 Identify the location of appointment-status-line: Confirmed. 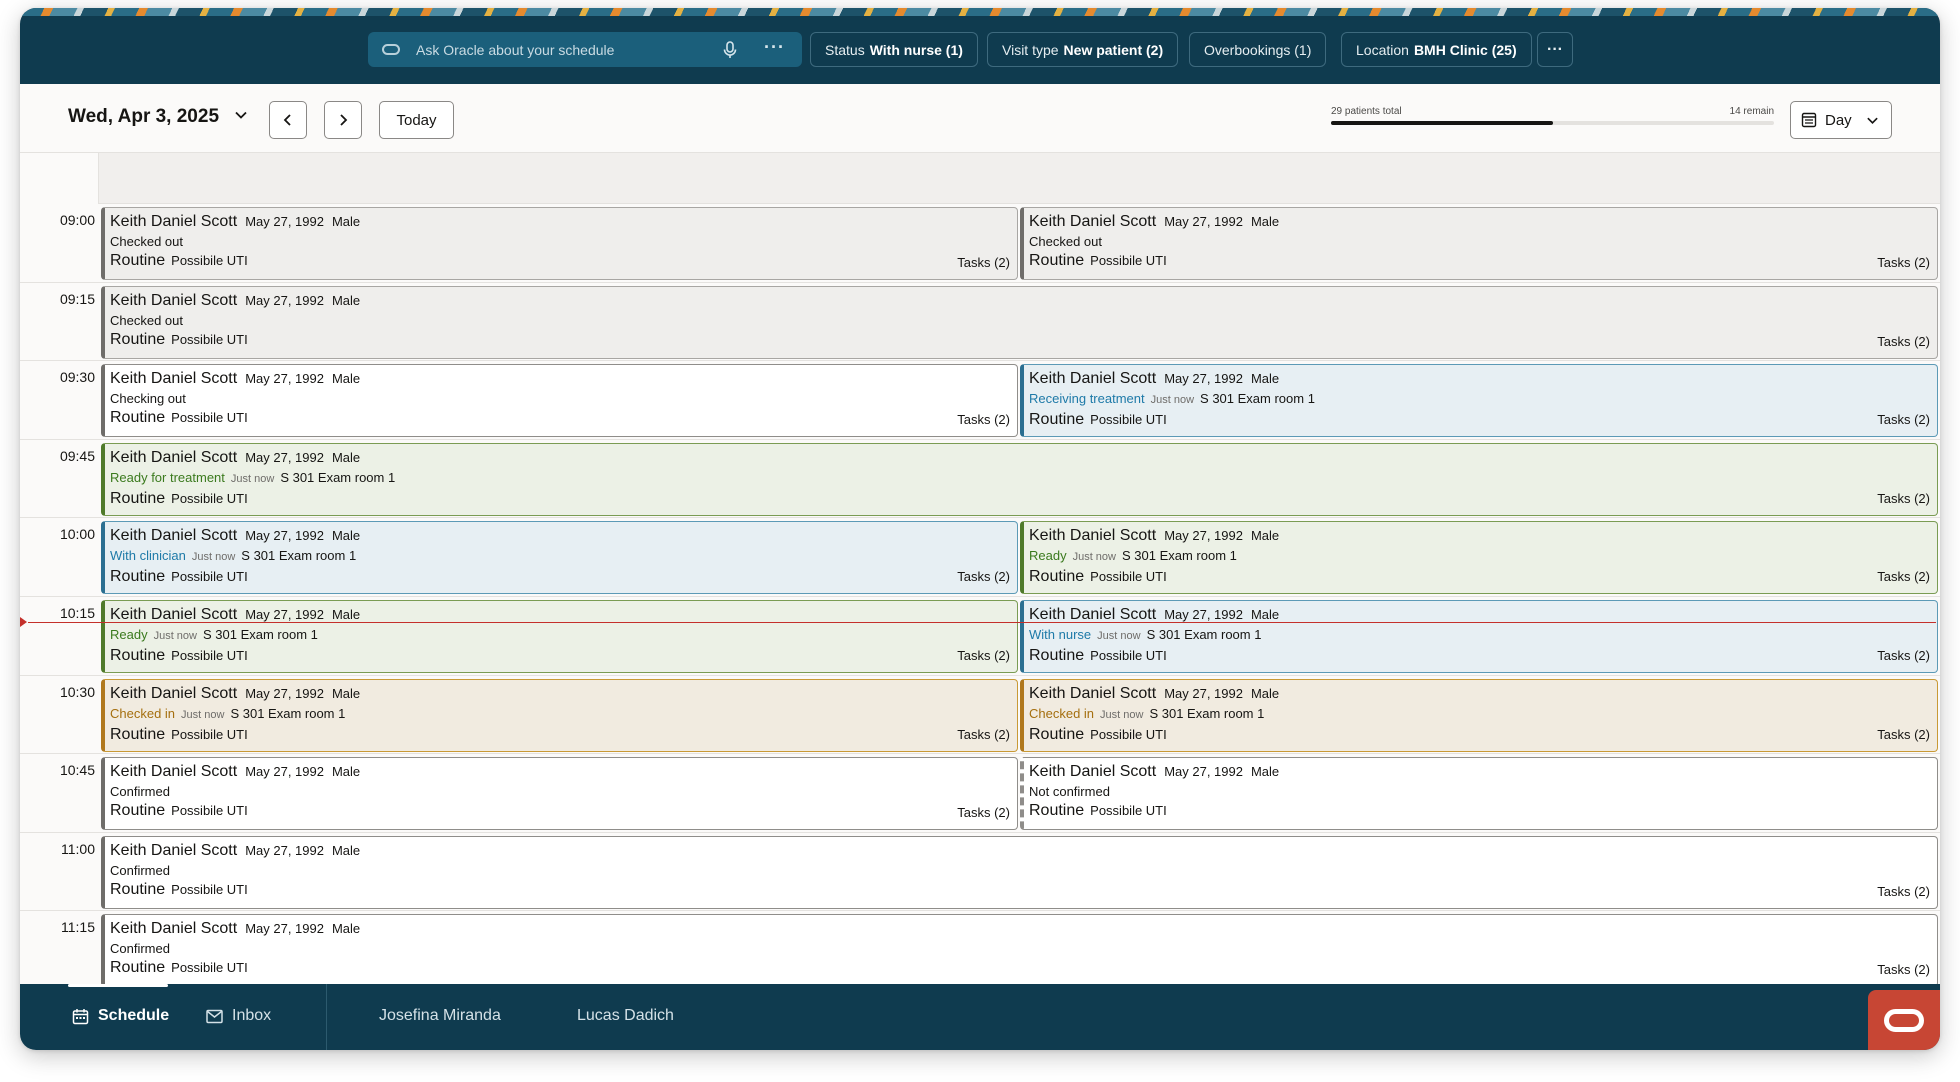
(1020, 870).